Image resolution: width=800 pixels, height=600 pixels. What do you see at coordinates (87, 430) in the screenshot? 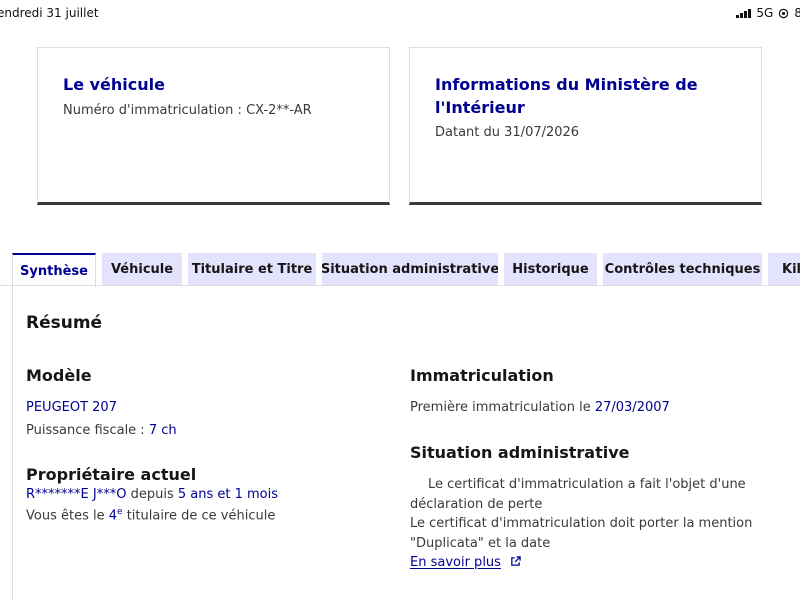
I see `fiscal-power-label: Puissance fiscale :` at bounding box center [87, 430].